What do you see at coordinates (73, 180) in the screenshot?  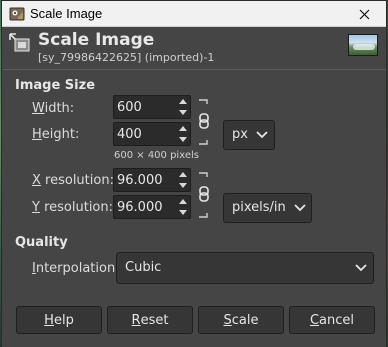 I see `x-resolution-label: X resolution:` at bounding box center [73, 180].